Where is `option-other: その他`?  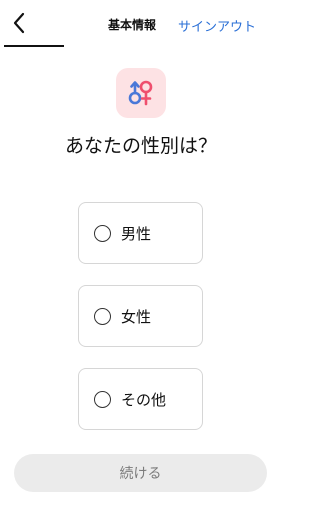
option-other: その他 is located at coordinates (140, 399).